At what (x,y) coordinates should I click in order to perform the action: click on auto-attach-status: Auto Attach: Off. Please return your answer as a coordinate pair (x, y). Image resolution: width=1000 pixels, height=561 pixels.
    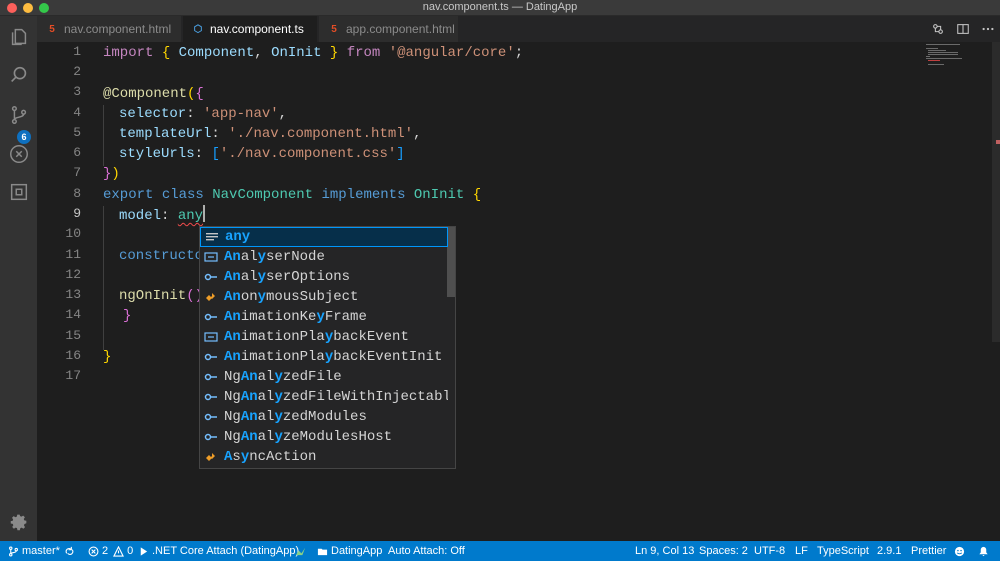
    Looking at the image, I should click on (426, 551).